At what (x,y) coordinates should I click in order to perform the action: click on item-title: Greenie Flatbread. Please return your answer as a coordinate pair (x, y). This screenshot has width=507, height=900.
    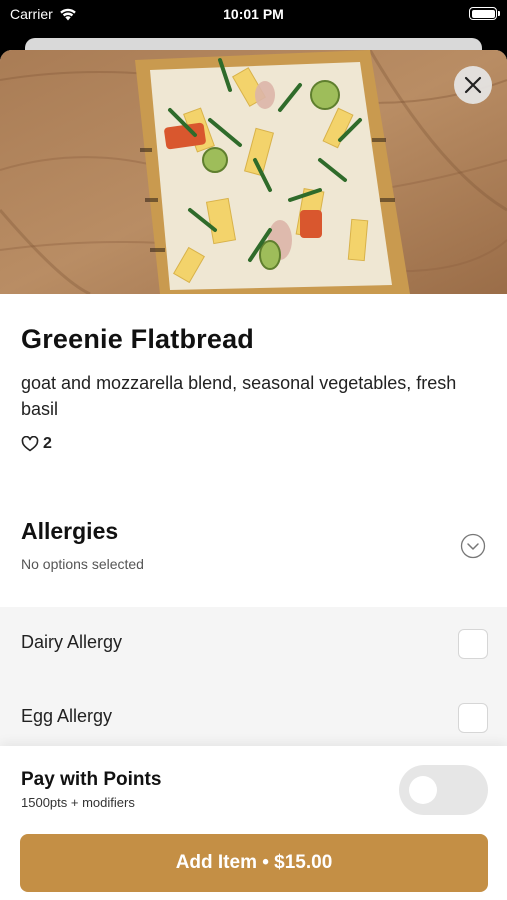
    Looking at the image, I should click on (137, 339).